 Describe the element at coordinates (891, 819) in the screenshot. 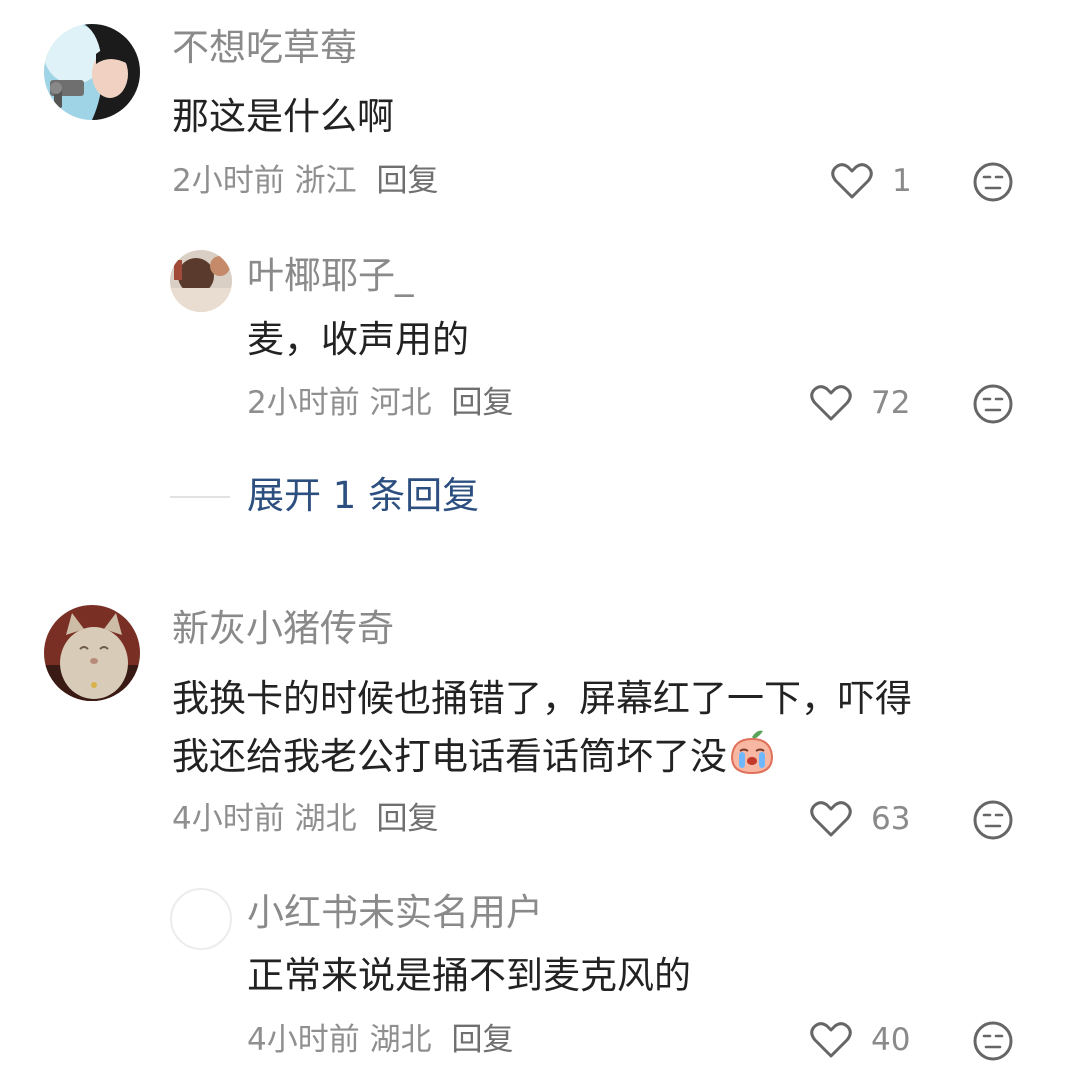

I see `like-count: 63` at that location.